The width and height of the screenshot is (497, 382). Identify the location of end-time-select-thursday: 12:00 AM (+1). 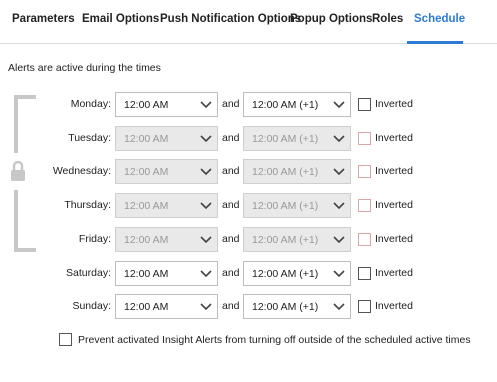
(297, 205).